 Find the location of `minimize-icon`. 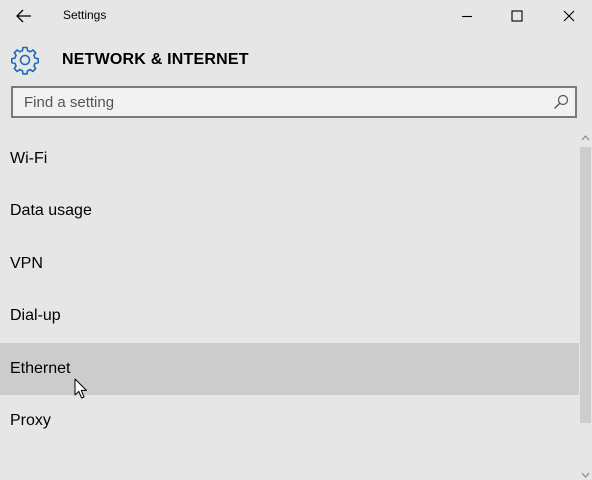

minimize-icon is located at coordinates (467, 16).